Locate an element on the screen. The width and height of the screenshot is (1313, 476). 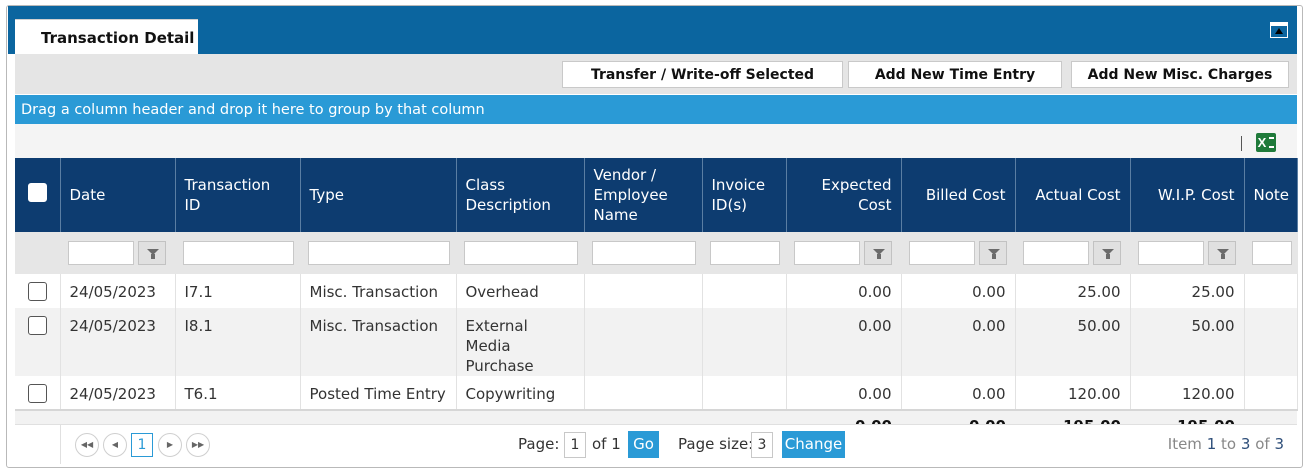
tab-transaction-detail: Transaction Detail is located at coordinates (106, 36).